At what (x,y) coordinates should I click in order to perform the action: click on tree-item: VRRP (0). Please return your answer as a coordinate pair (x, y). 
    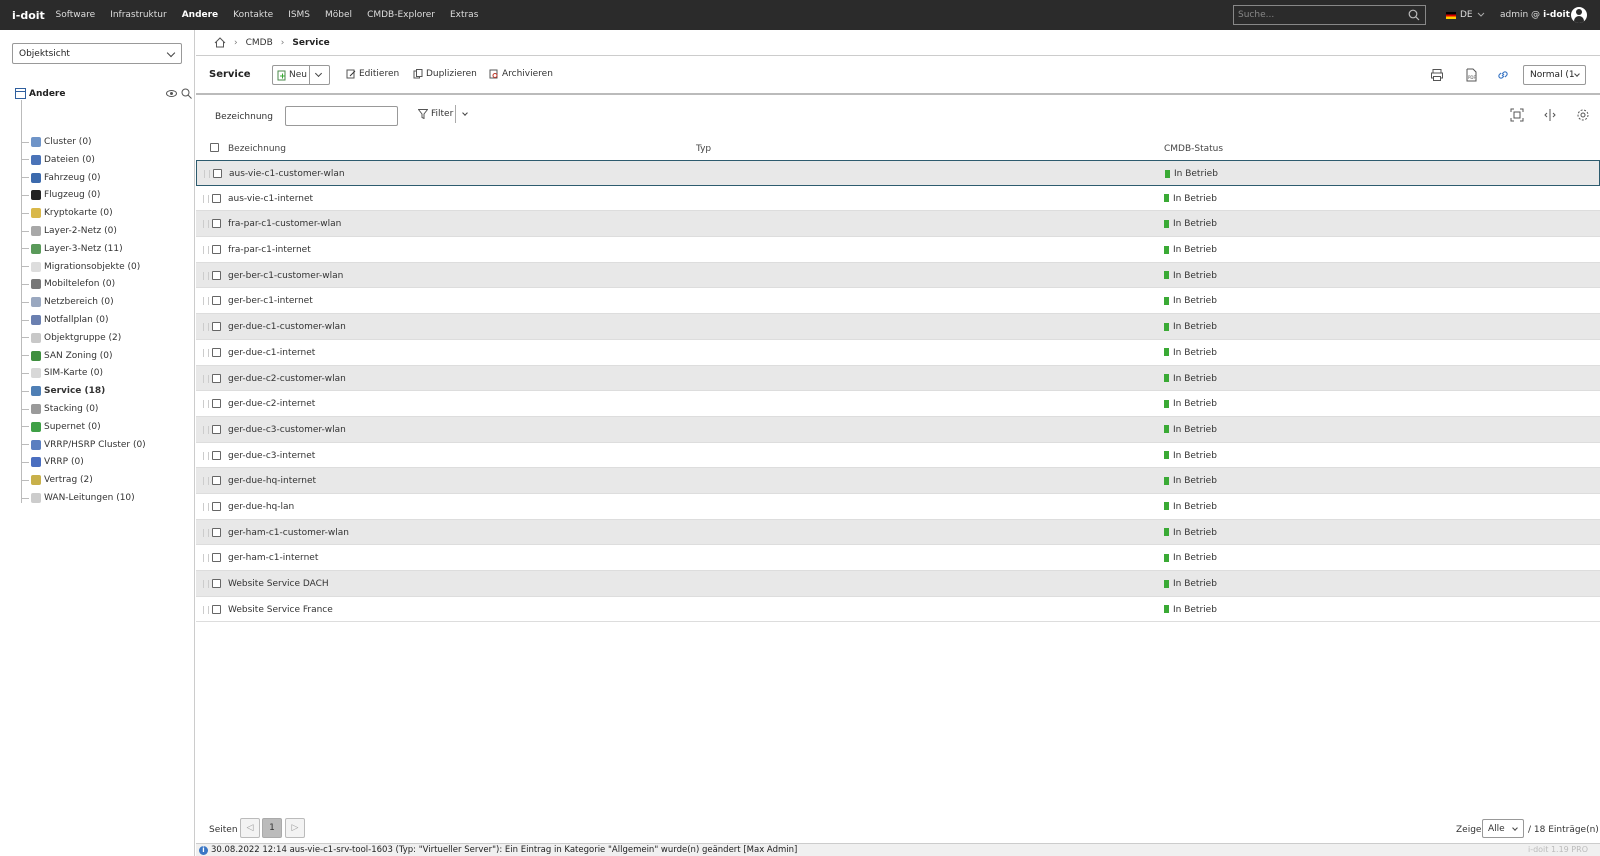
    Looking at the image, I should click on (52, 462).